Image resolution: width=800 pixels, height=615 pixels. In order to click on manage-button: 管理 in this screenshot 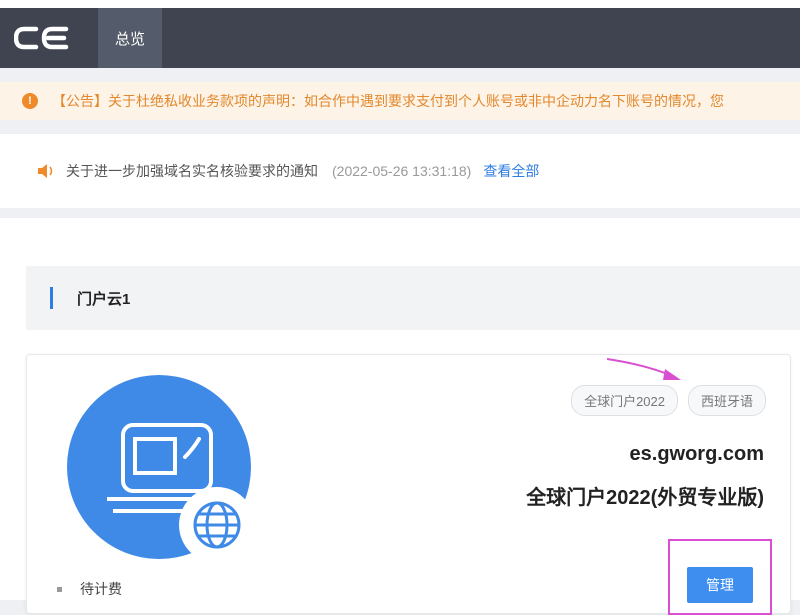, I will do `click(720, 585)`.